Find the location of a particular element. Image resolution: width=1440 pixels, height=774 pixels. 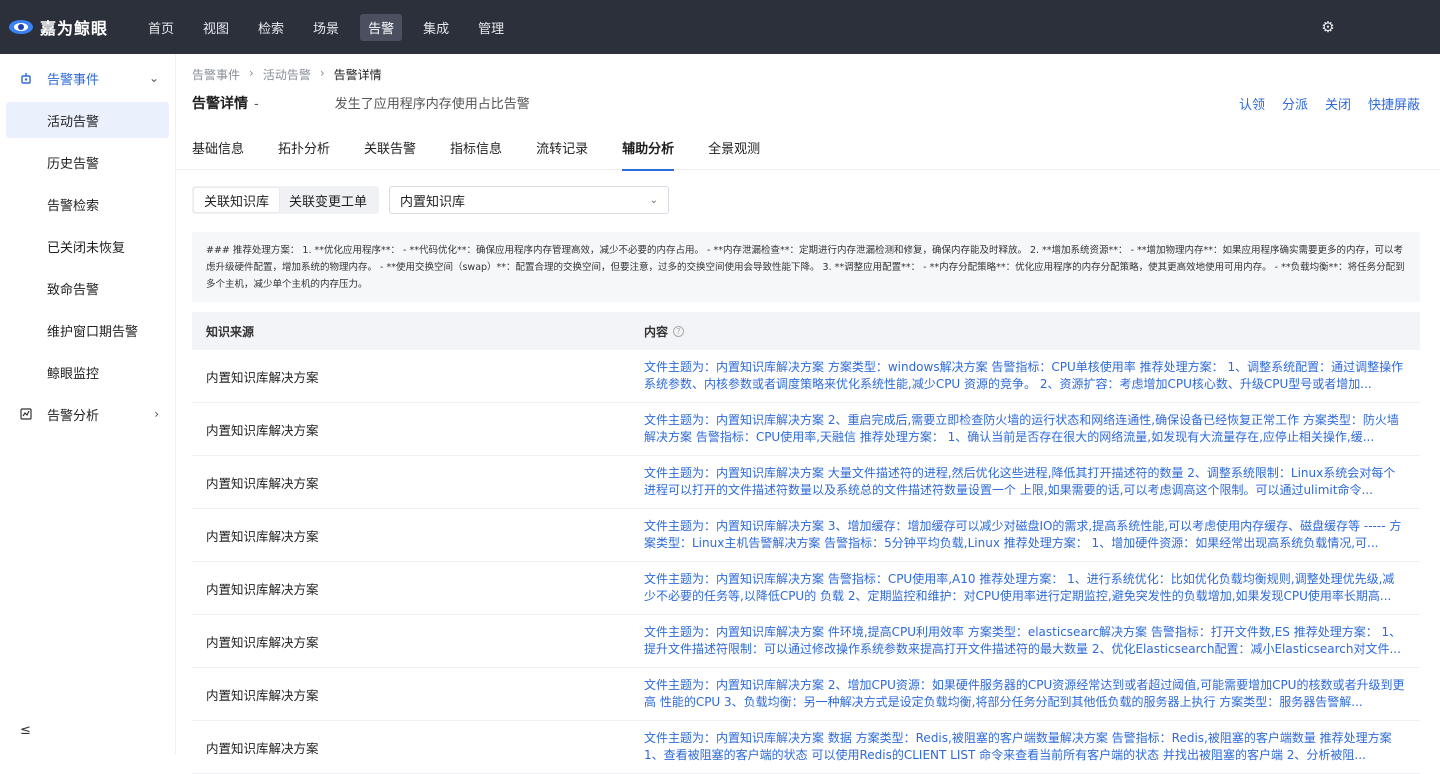

breadcrumb: 告警事件 › 活动告警 › 告警详情 is located at coordinates (287, 74).